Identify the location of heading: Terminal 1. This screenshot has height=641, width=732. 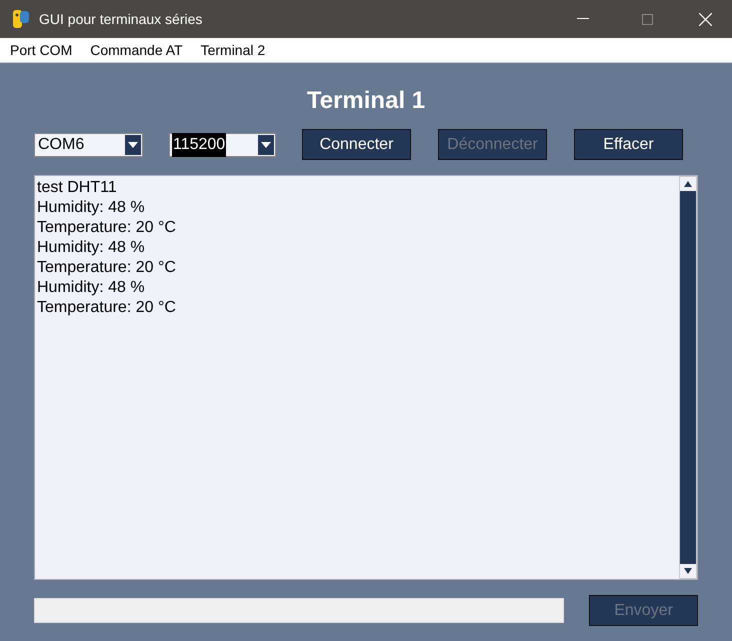
(366, 101).